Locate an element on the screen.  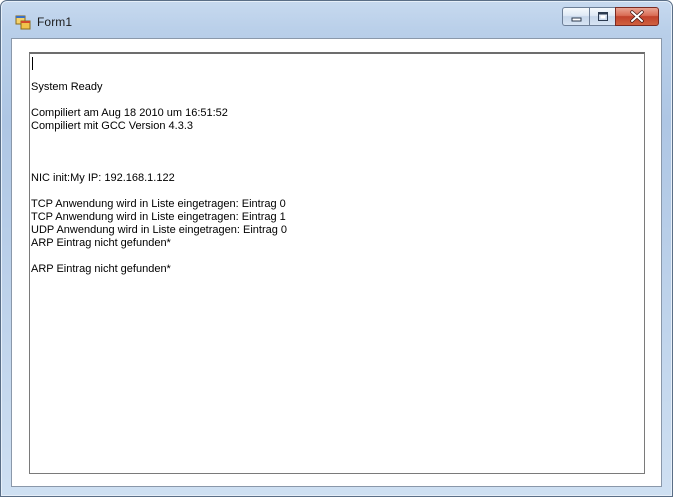
caption-buttons is located at coordinates (610, 17).